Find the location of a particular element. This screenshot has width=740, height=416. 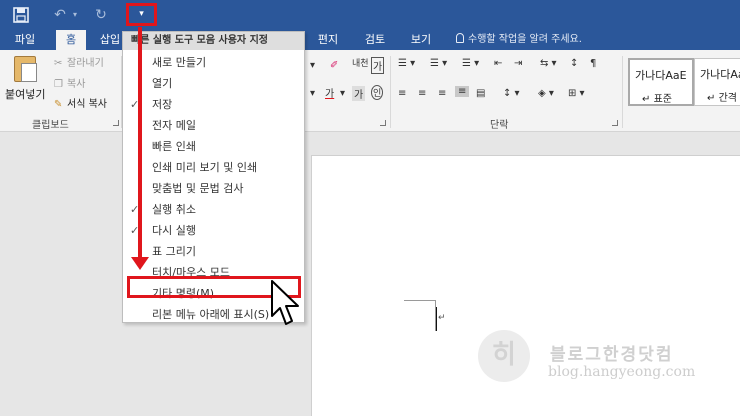

bullets-icon: ☰ ▾ is located at coordinates (406, 63).